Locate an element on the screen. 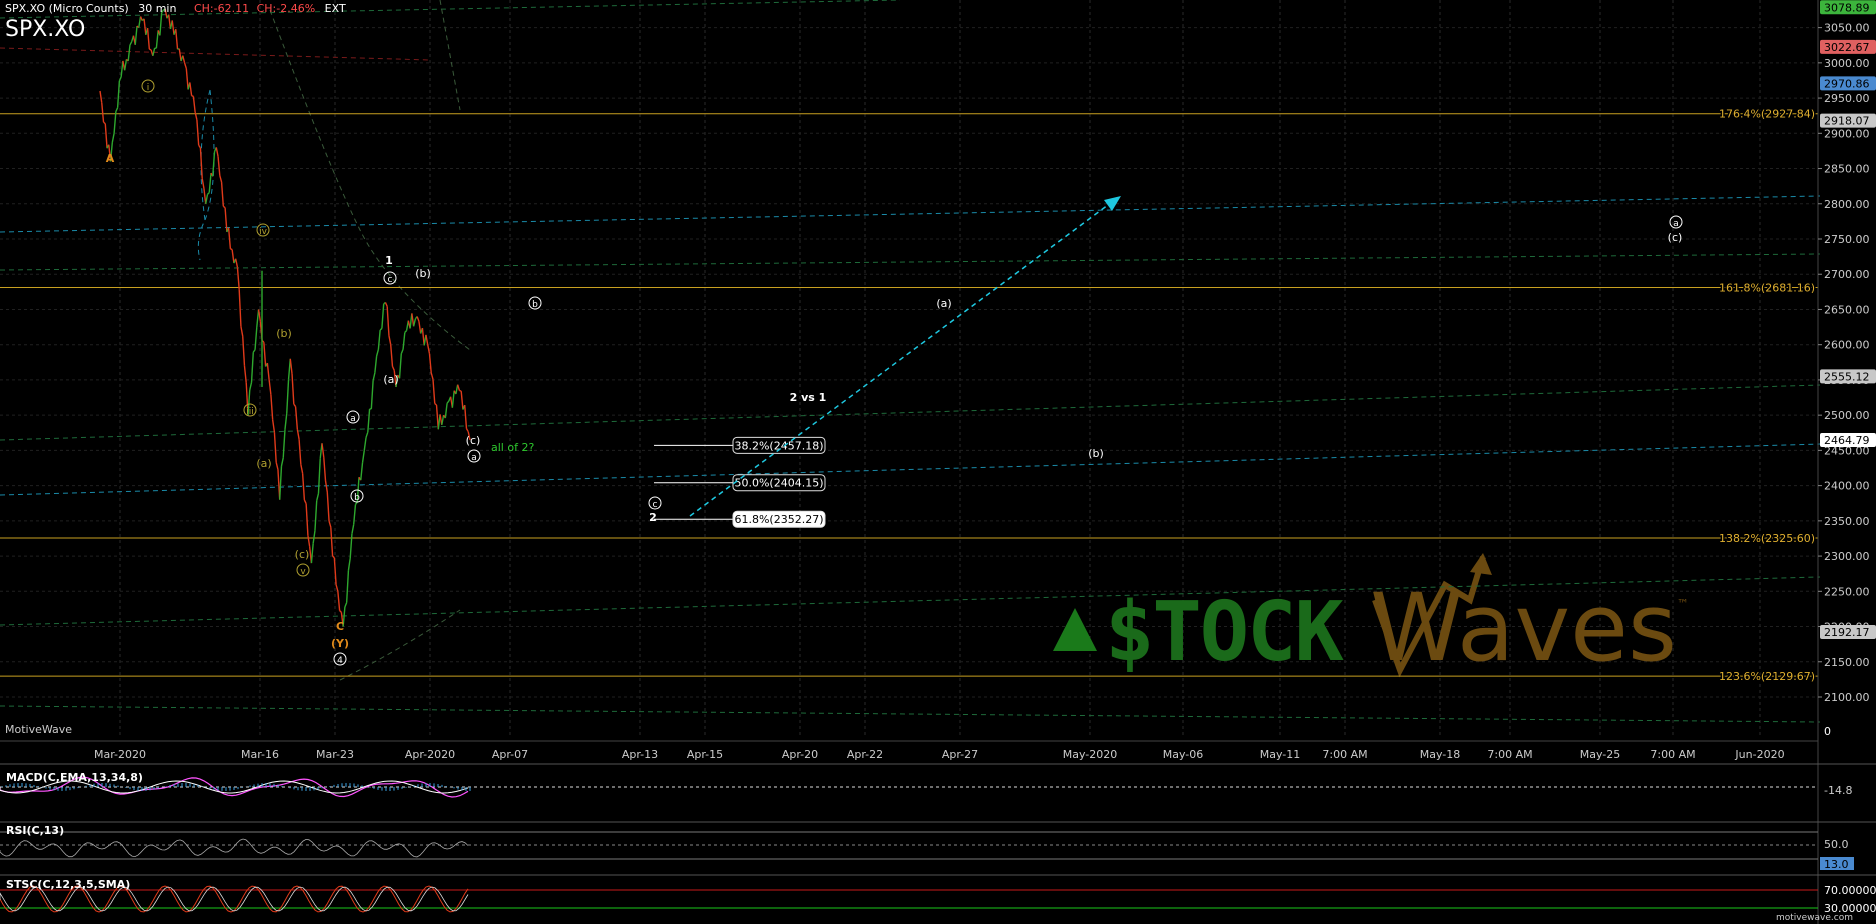 Image resolution: width=1876 pixels, height=924 pixels. wave-label: (Y) is located at coordinates (340, 643).